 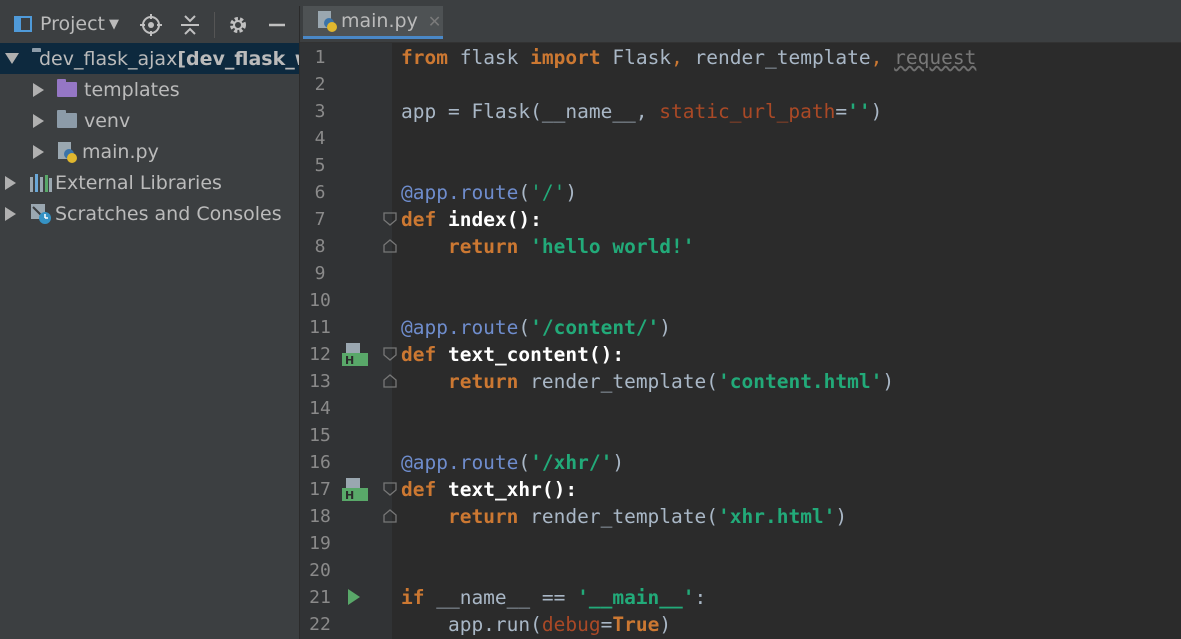 I want to click on code-line-17: def text_xhr():, so click(x=489, y=489).